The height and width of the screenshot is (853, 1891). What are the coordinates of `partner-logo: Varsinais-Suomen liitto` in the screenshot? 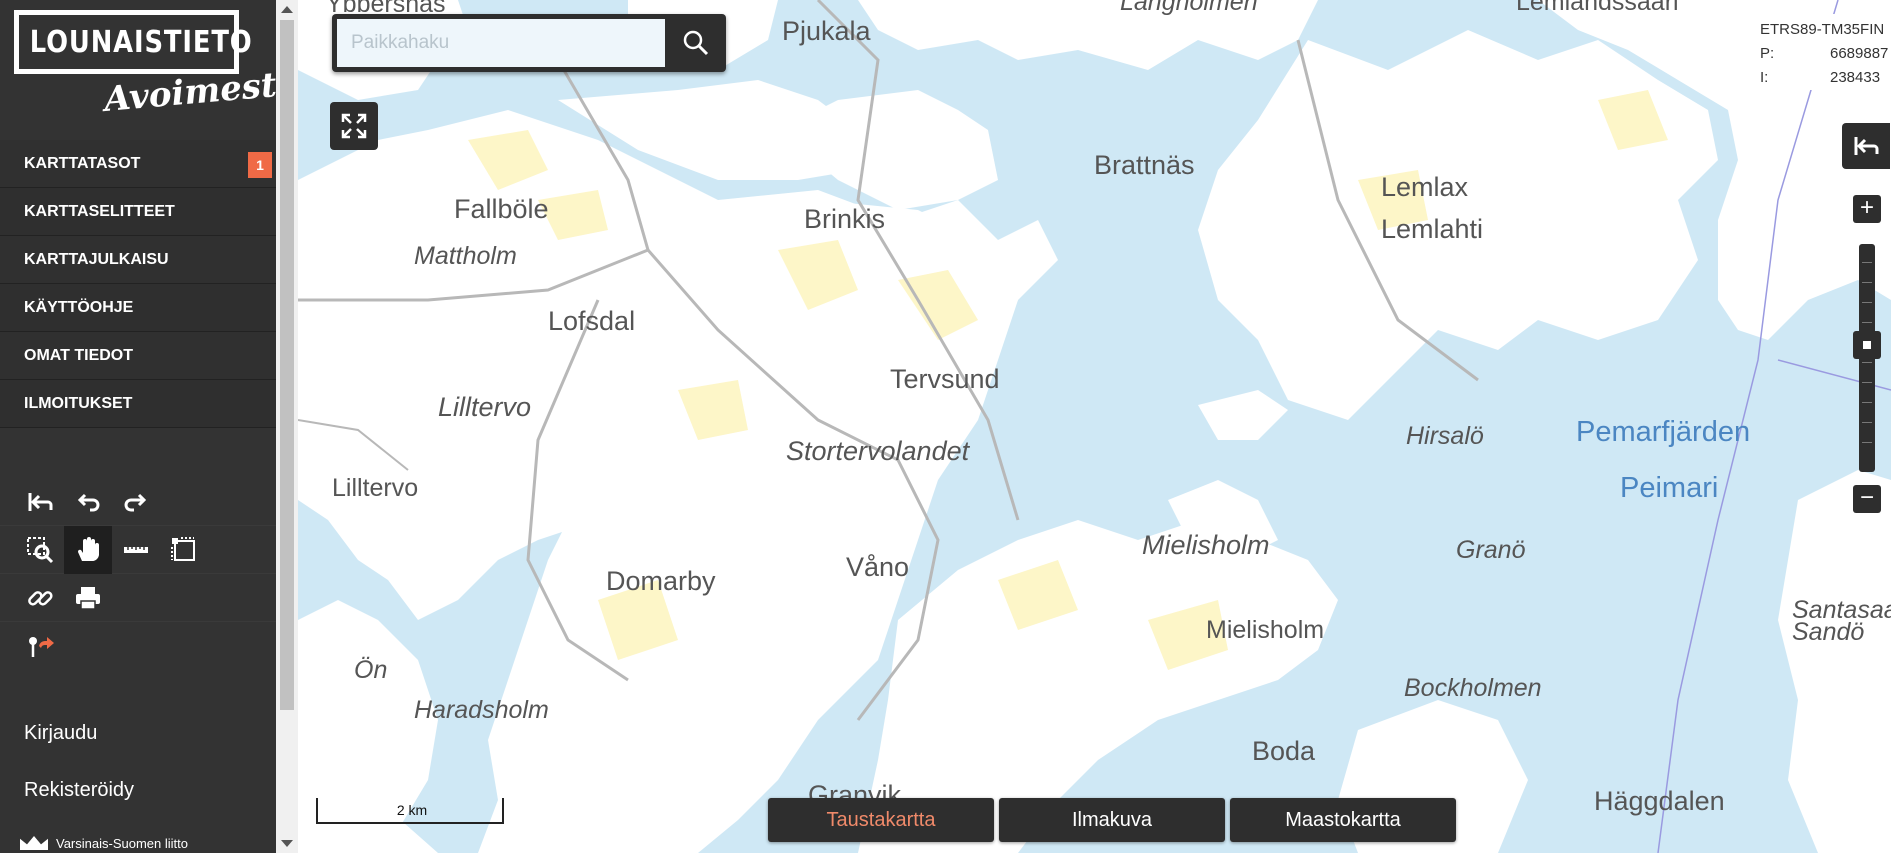 It's located at (104, 843).